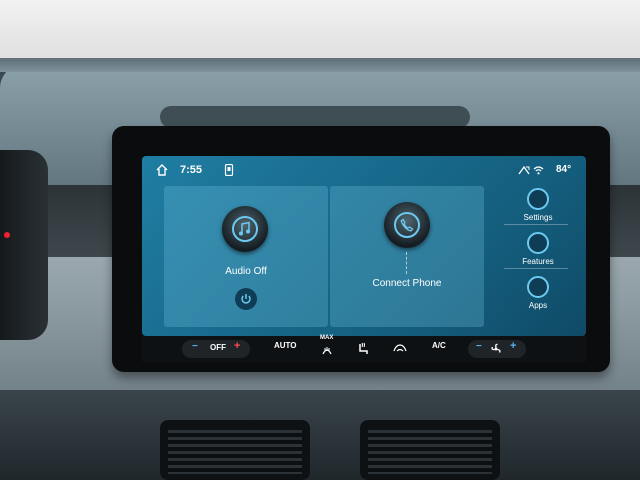 This screenshot has height=480, width=640. What do you see at coordinates (285, 345) in the screenshot?
I see `auto-button: AUTO` at bounding box center [285, 345].